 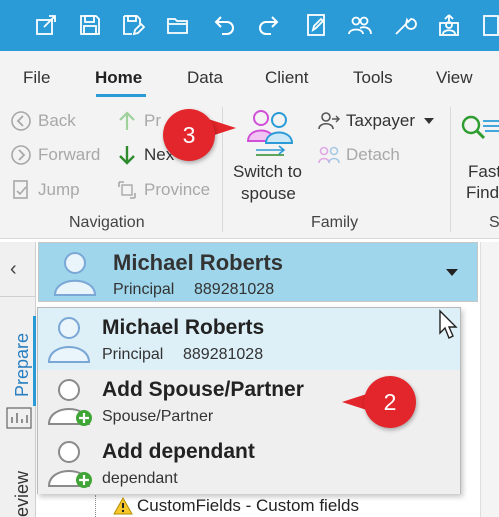 What do you see at coordinates (59, 189) in the screenshot?
I see `jump-label: Jump` at bounding box center [59, 189].